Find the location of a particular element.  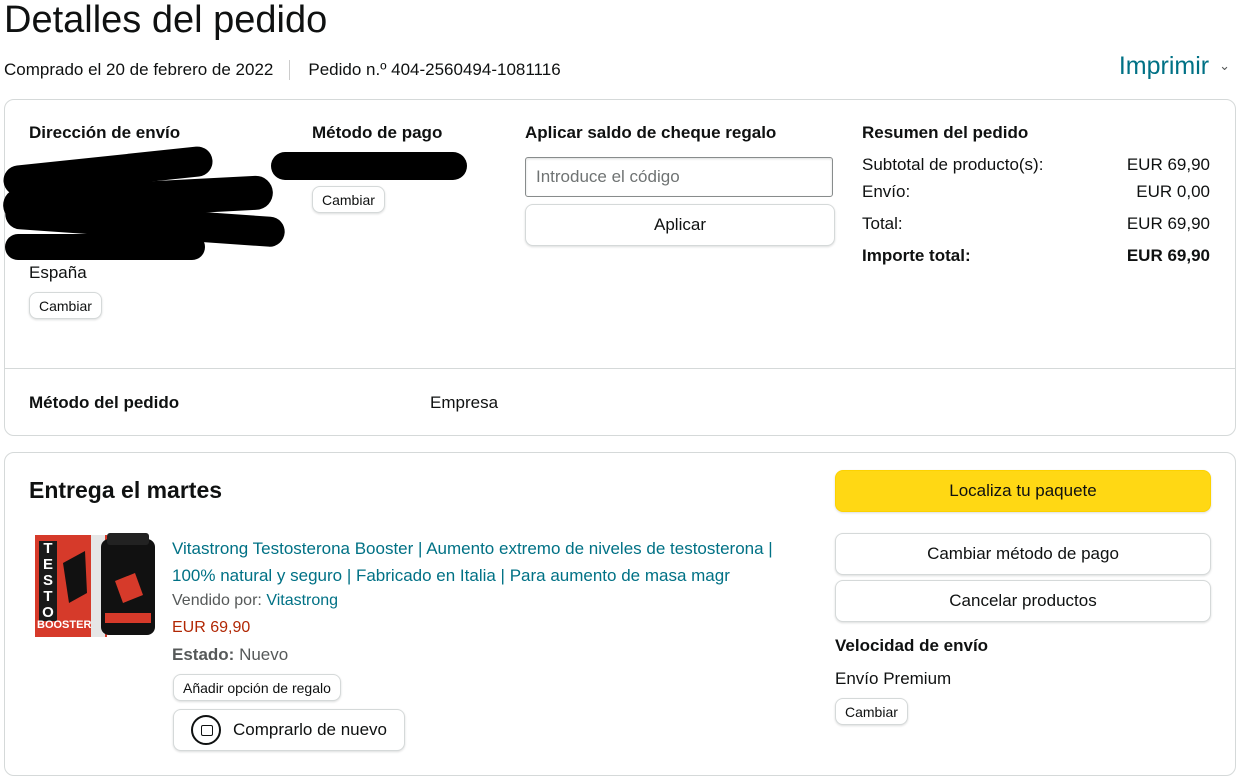

product-condition: Estado: Nuevo is located at coordinates (230, 655).